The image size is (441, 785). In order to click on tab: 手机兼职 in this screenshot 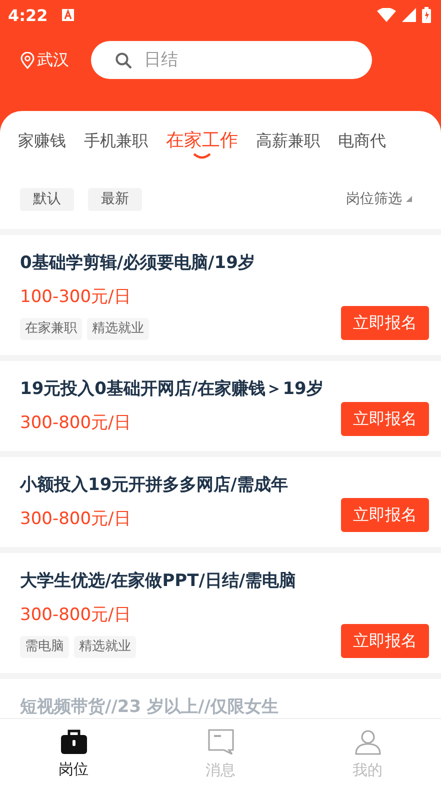, I will do `click(116, 145)`.